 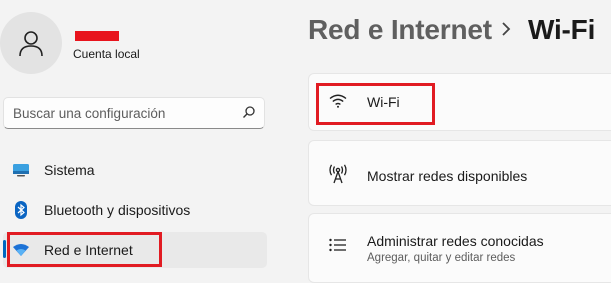 What do you see at coordinates (21, 170) in the screenshot?
I see `monitor-icon` at bounding box center [21, 170].